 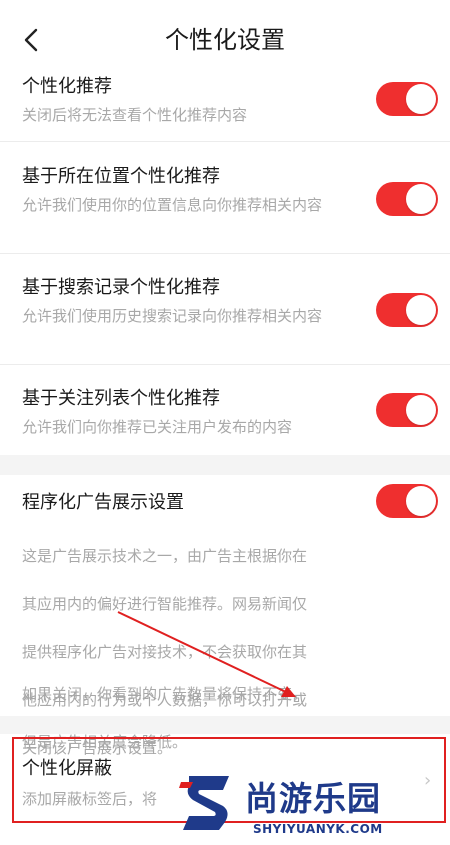 What do you see at coordinates (318, 829) in the screenshot?
I see `watermark-url: SHYIYUANYK.COM` at bounding box center [318, 829].